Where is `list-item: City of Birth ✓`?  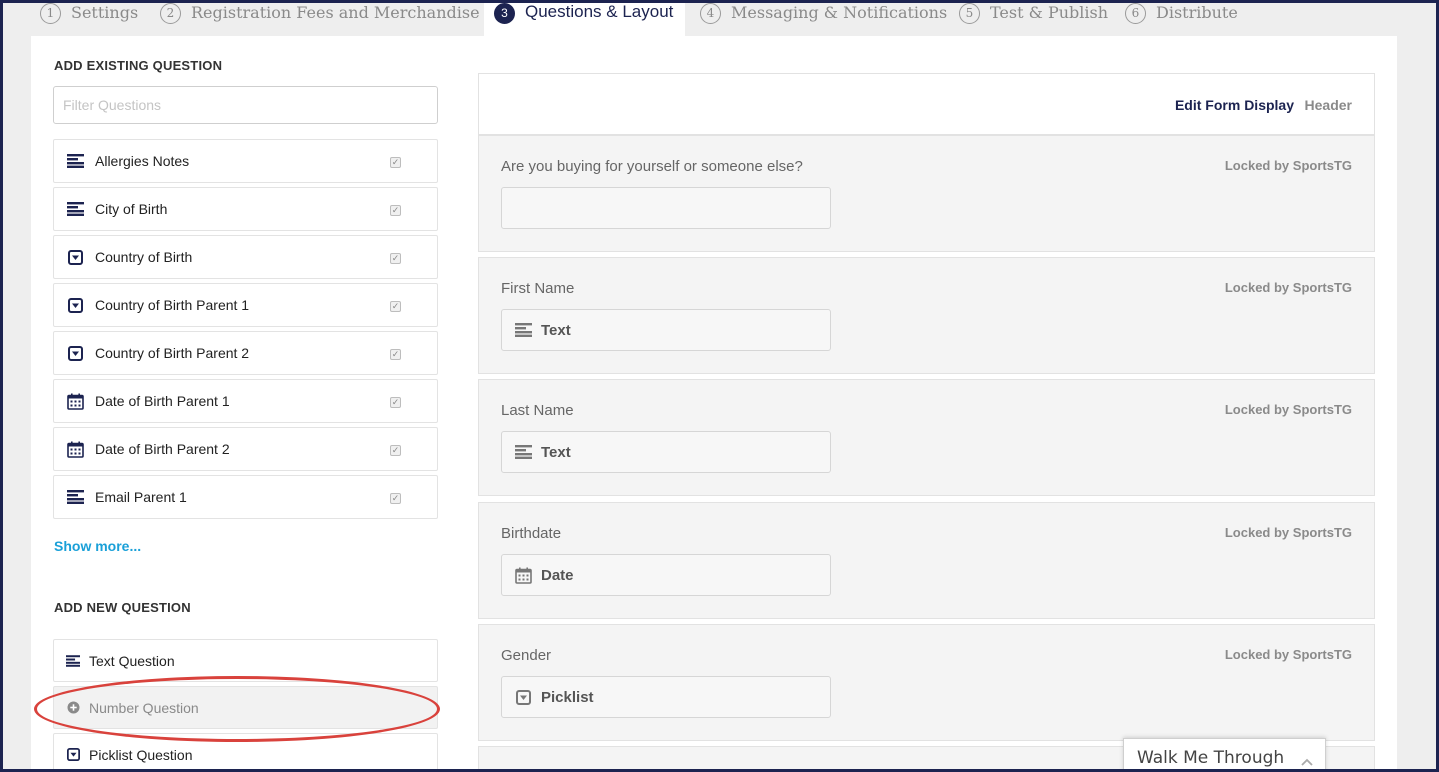
list-item: City of Birth ✓ is located at coordinates (245, 209).